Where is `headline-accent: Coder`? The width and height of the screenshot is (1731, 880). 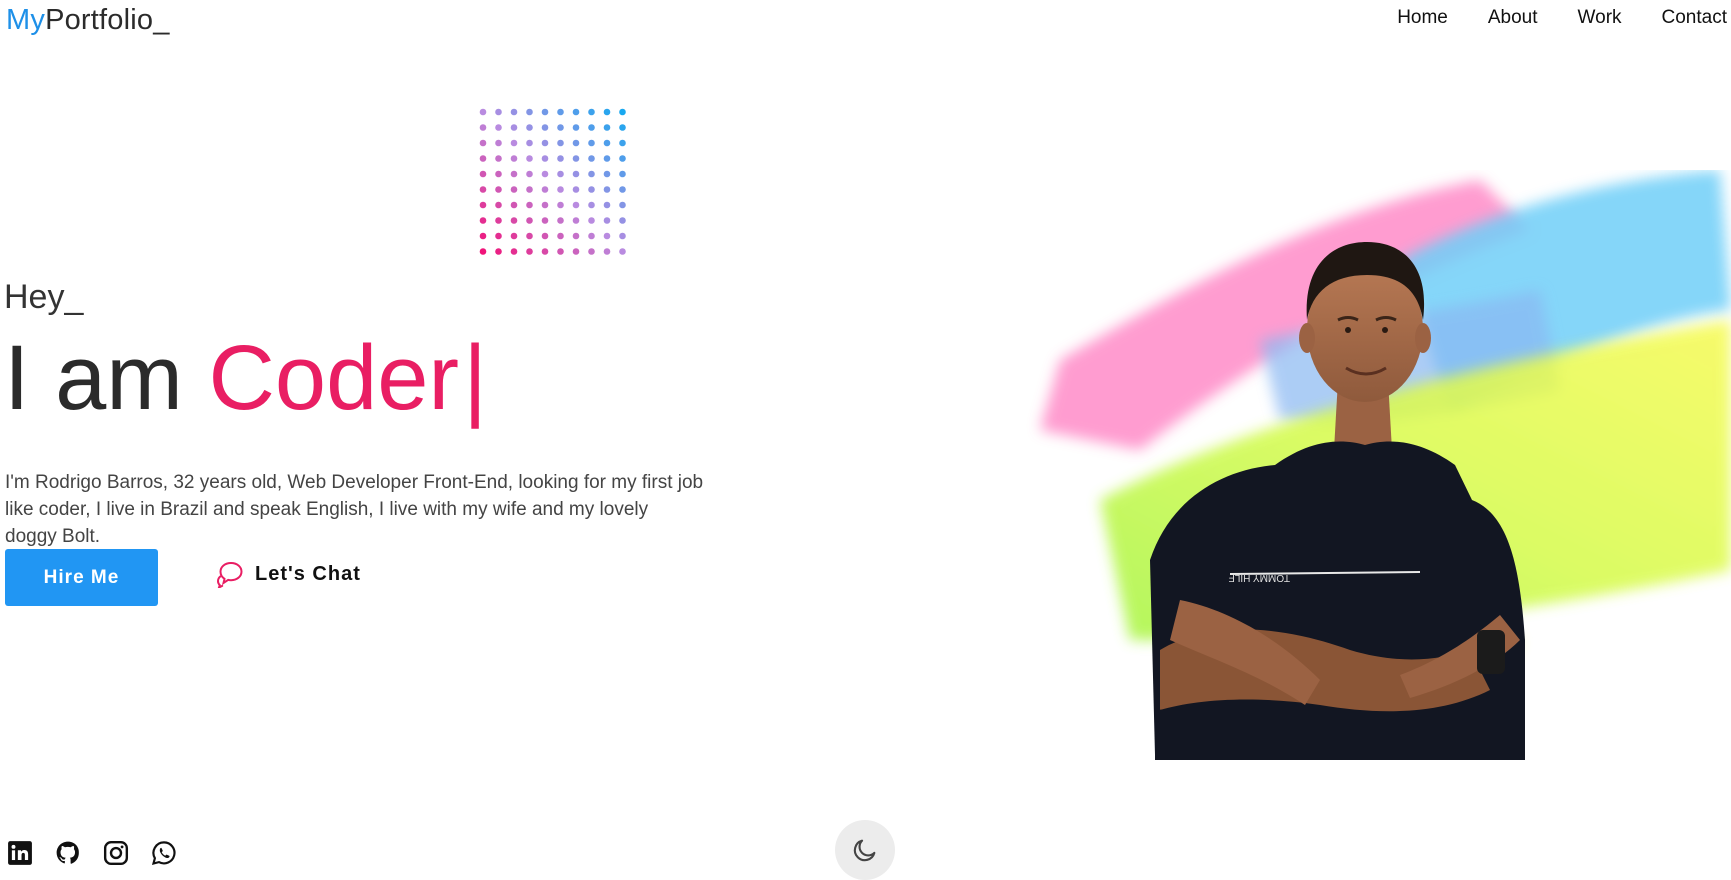 headline-accent: Coder is located at coordinates (334, 378).